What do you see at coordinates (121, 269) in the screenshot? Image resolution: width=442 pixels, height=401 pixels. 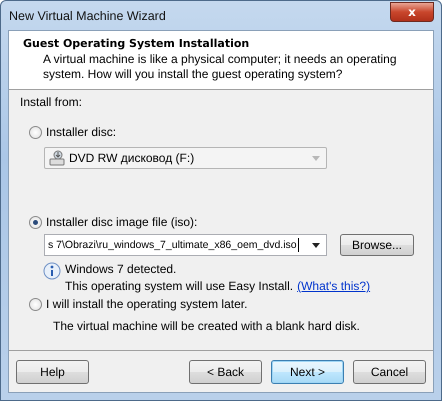 I see `info-text: Windows 7 detected.` at bounding box center [121, 269].